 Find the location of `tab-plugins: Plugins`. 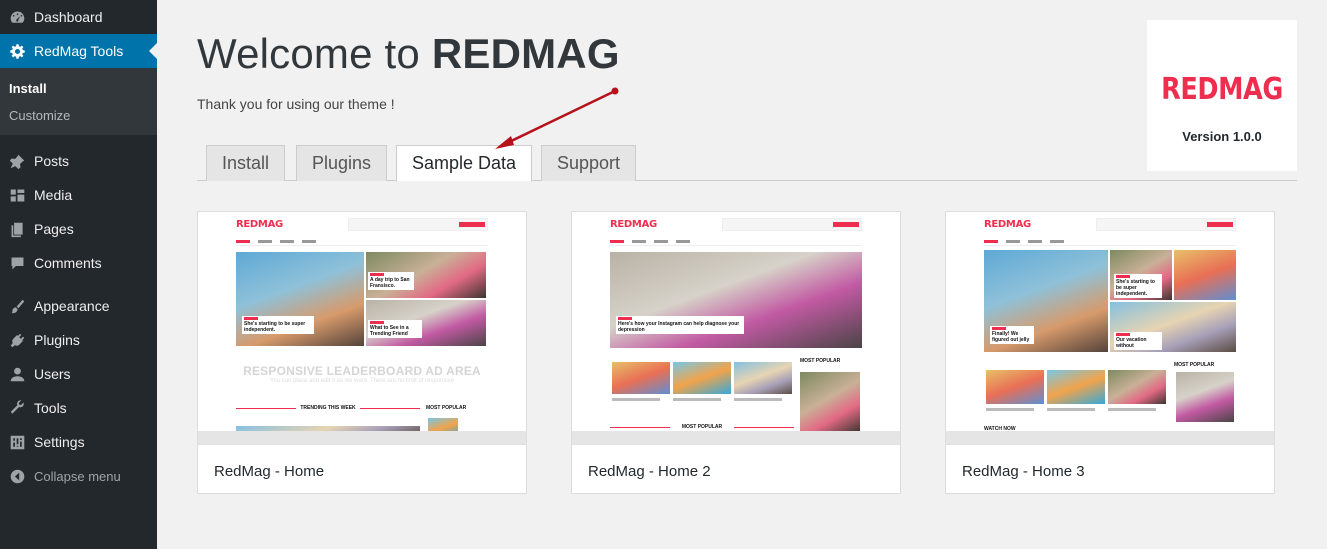

tab-plugins: Plugins is located at coordinates (342, 163).